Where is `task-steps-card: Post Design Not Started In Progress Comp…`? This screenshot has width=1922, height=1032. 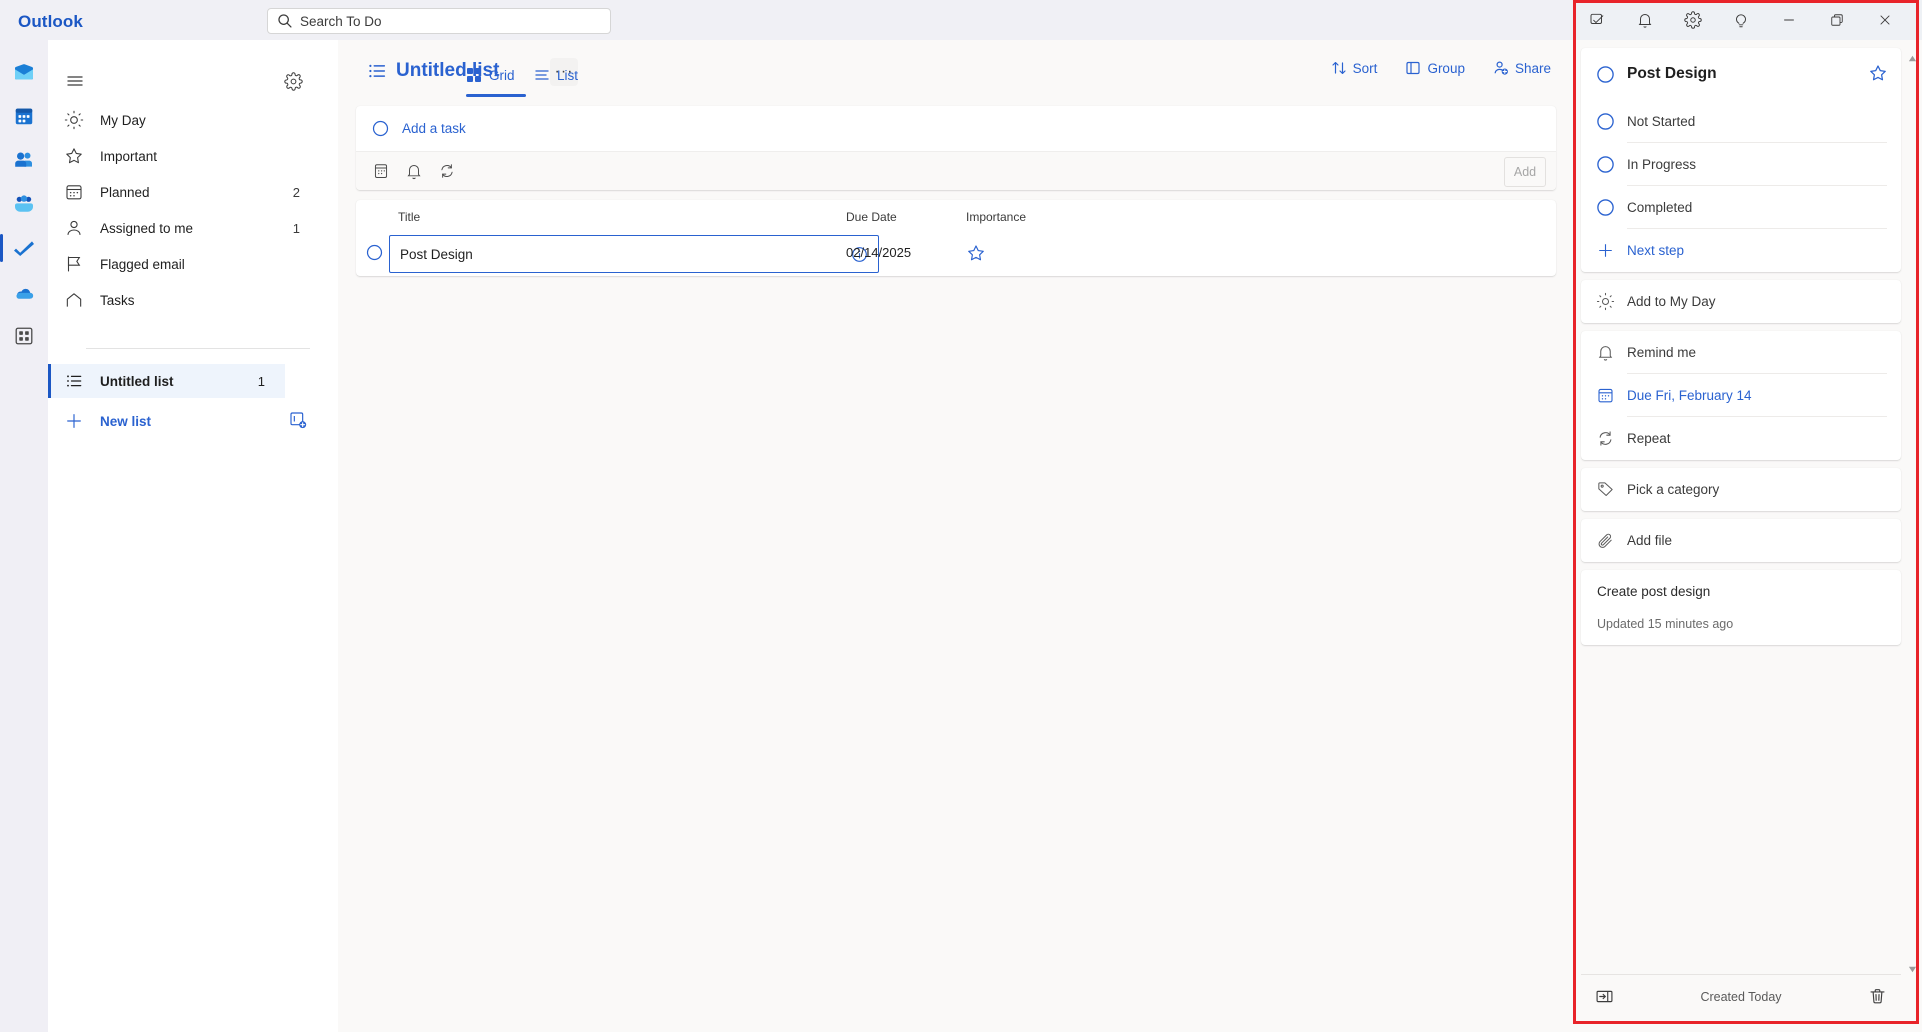 task-steps-card: Post Design Not Started In Progress Comp… is located at coordinates (1741, 160).